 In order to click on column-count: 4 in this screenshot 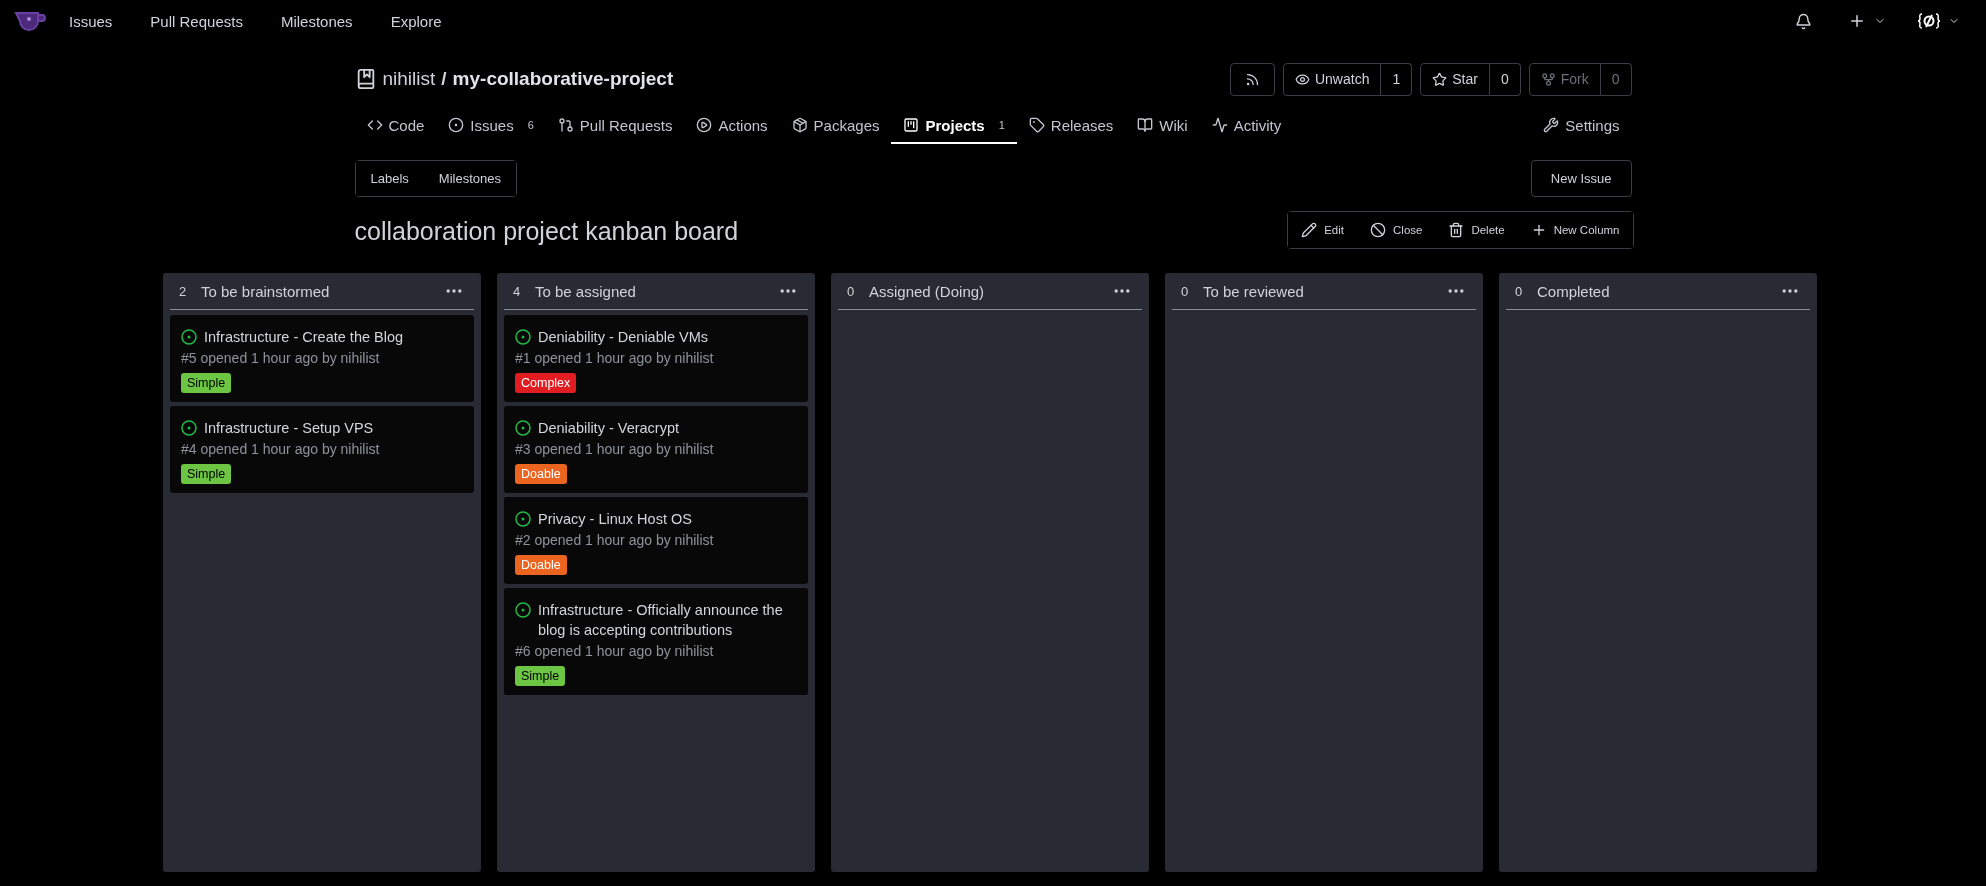, I will do `click(517, 291)`.